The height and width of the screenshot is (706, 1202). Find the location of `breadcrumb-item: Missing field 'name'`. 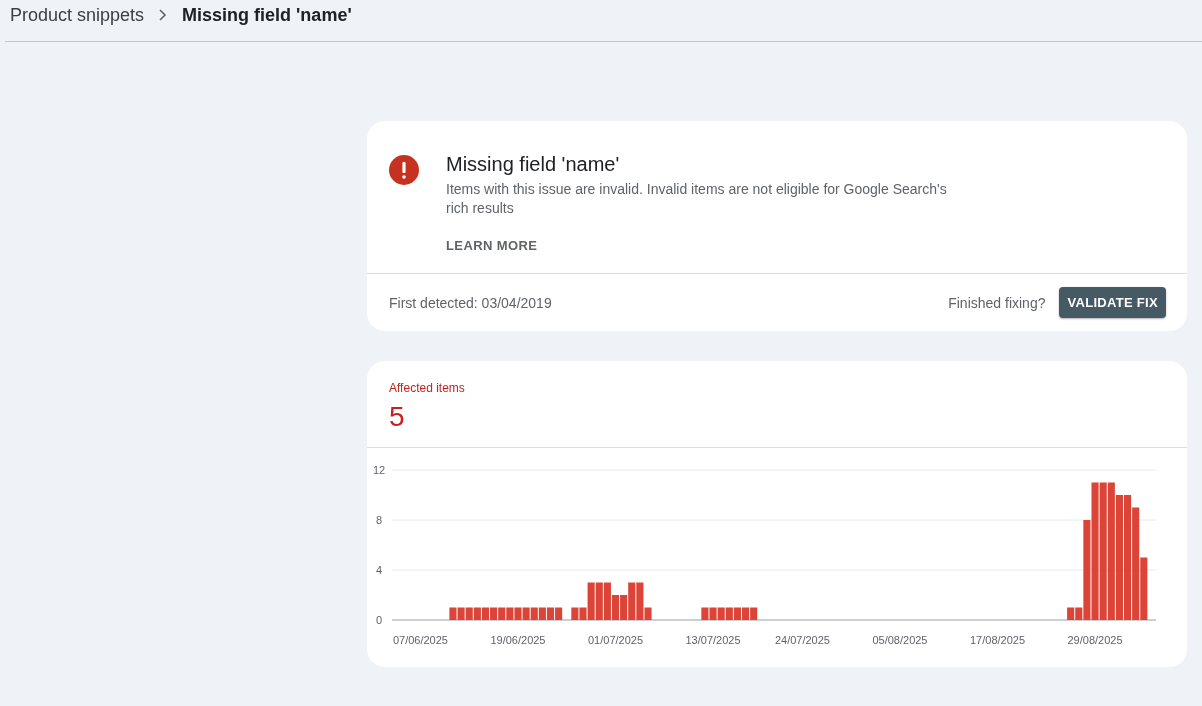

breadcrumb-item: Missing field 'name' is located at coordinates (267, 15).